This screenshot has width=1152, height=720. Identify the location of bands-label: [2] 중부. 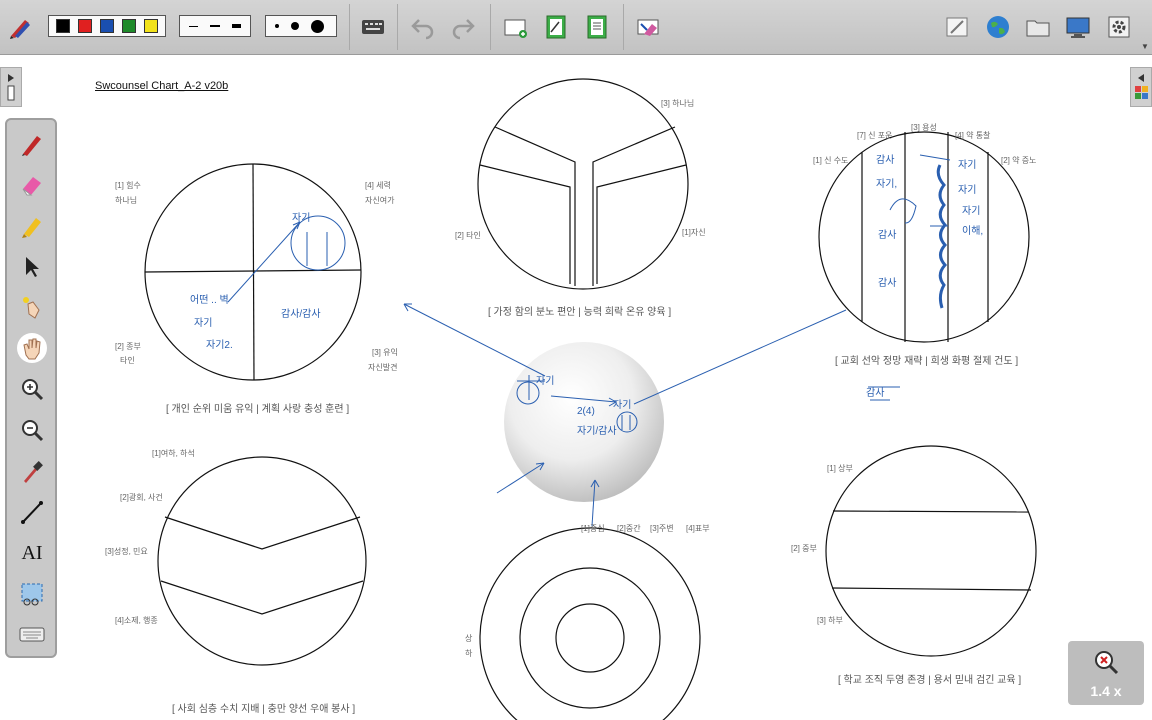
(804, 548).